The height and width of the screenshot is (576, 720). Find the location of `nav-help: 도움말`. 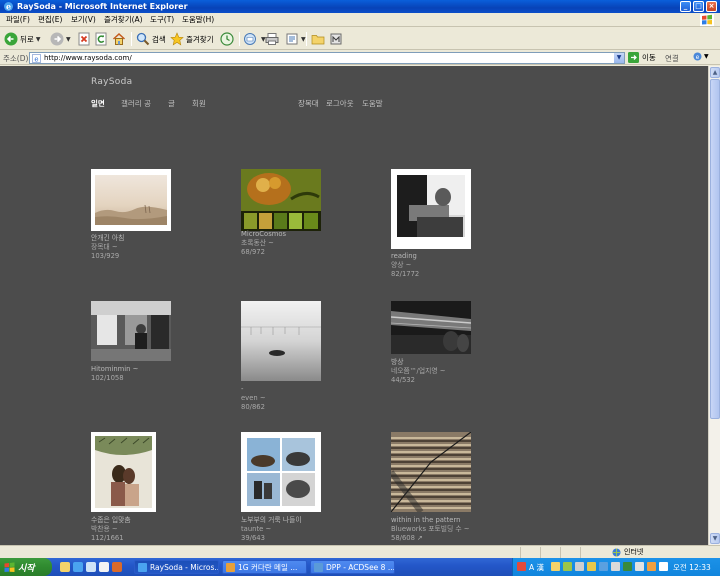

nav-help: 도움말 is located at coordinates (372, 103).